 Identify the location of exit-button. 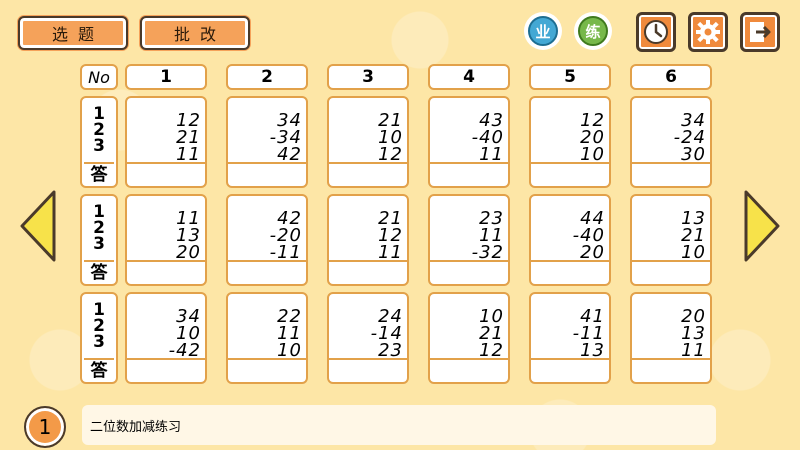
(760, 32).